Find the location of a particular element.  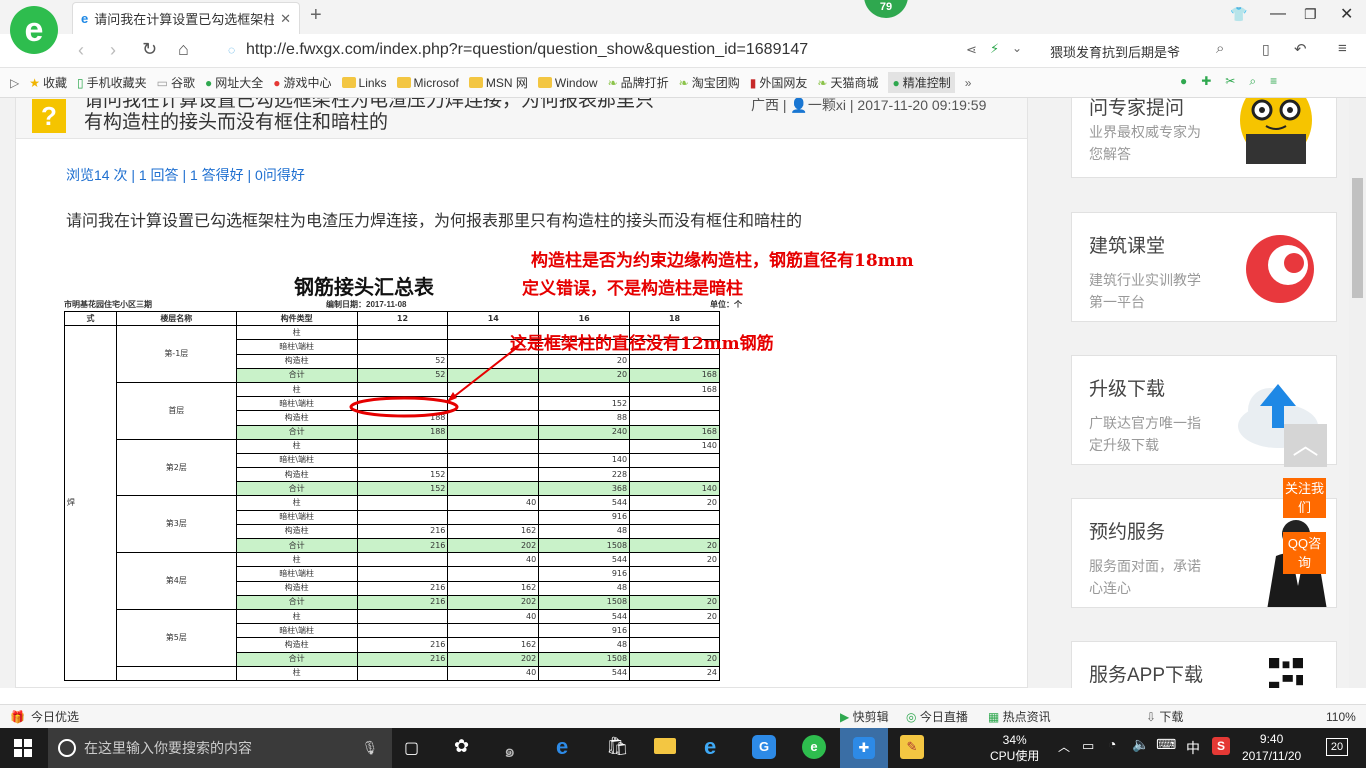

fav-item: MSN 网 is located at coordinates (498, 82).